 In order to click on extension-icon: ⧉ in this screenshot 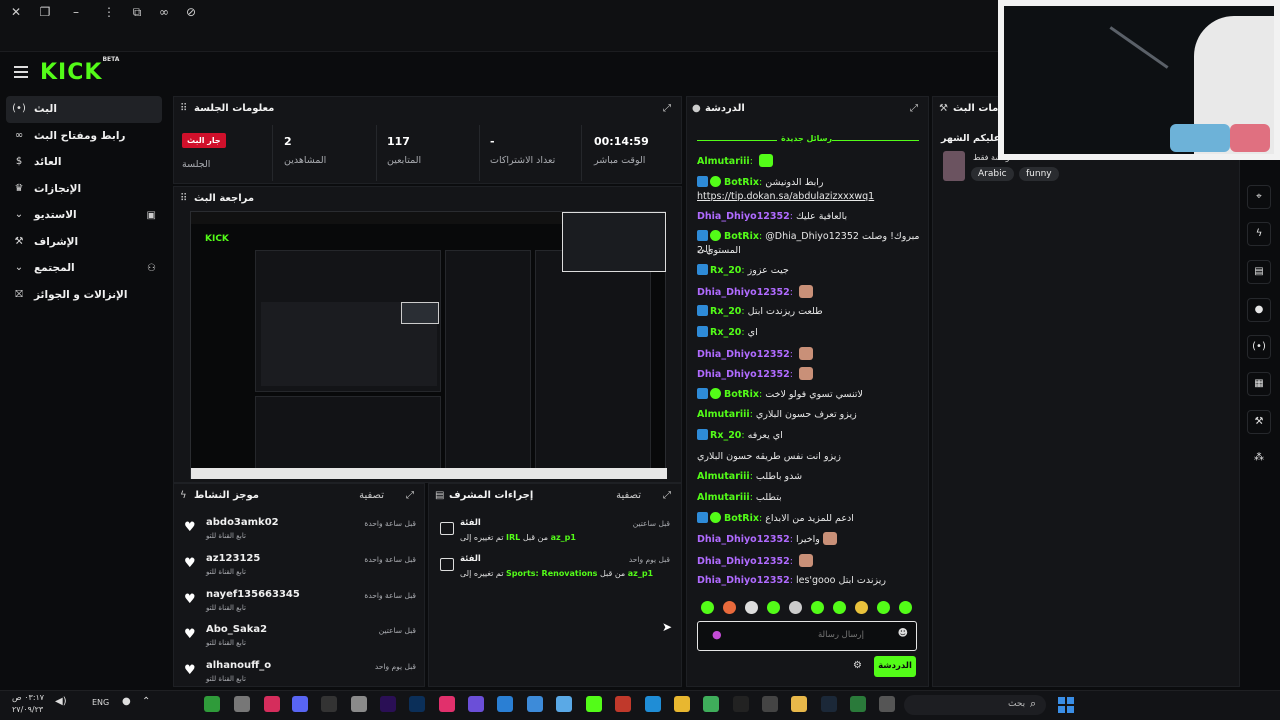, I will do `click(137, 12)`.